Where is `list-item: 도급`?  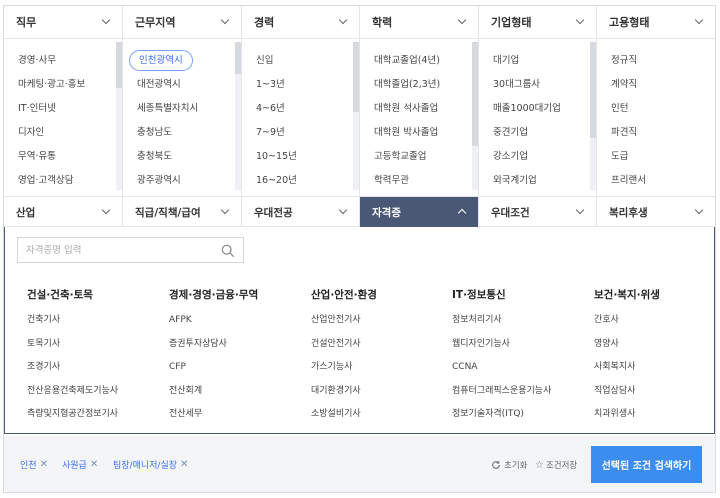
list-item: 도급 is located at coordinates (656, 157).